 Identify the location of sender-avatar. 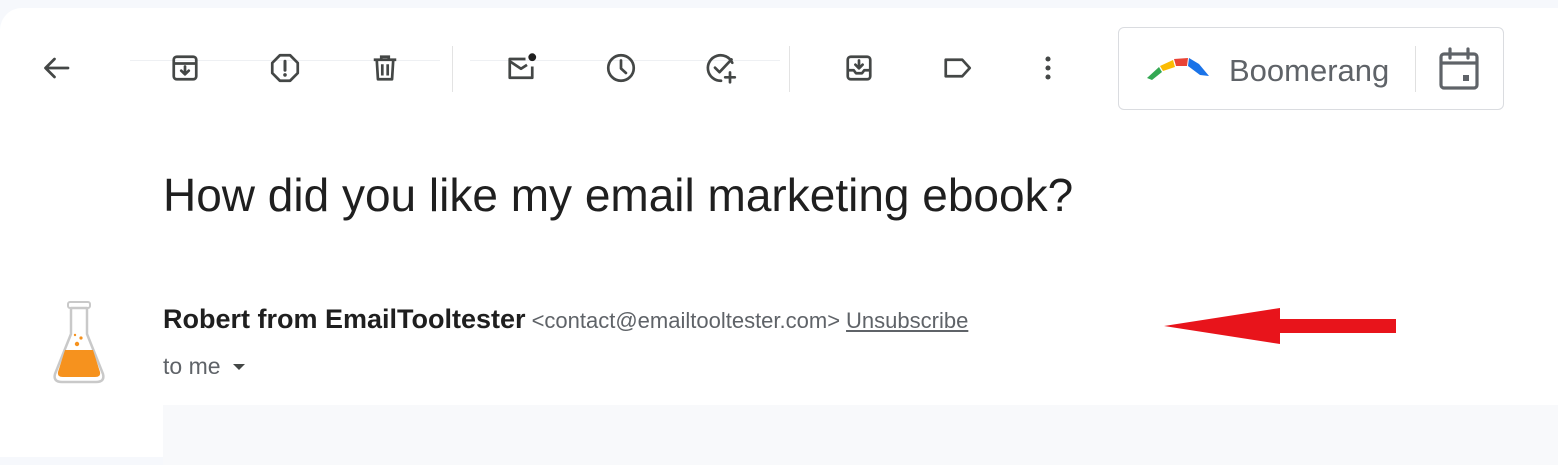
(79, 343).